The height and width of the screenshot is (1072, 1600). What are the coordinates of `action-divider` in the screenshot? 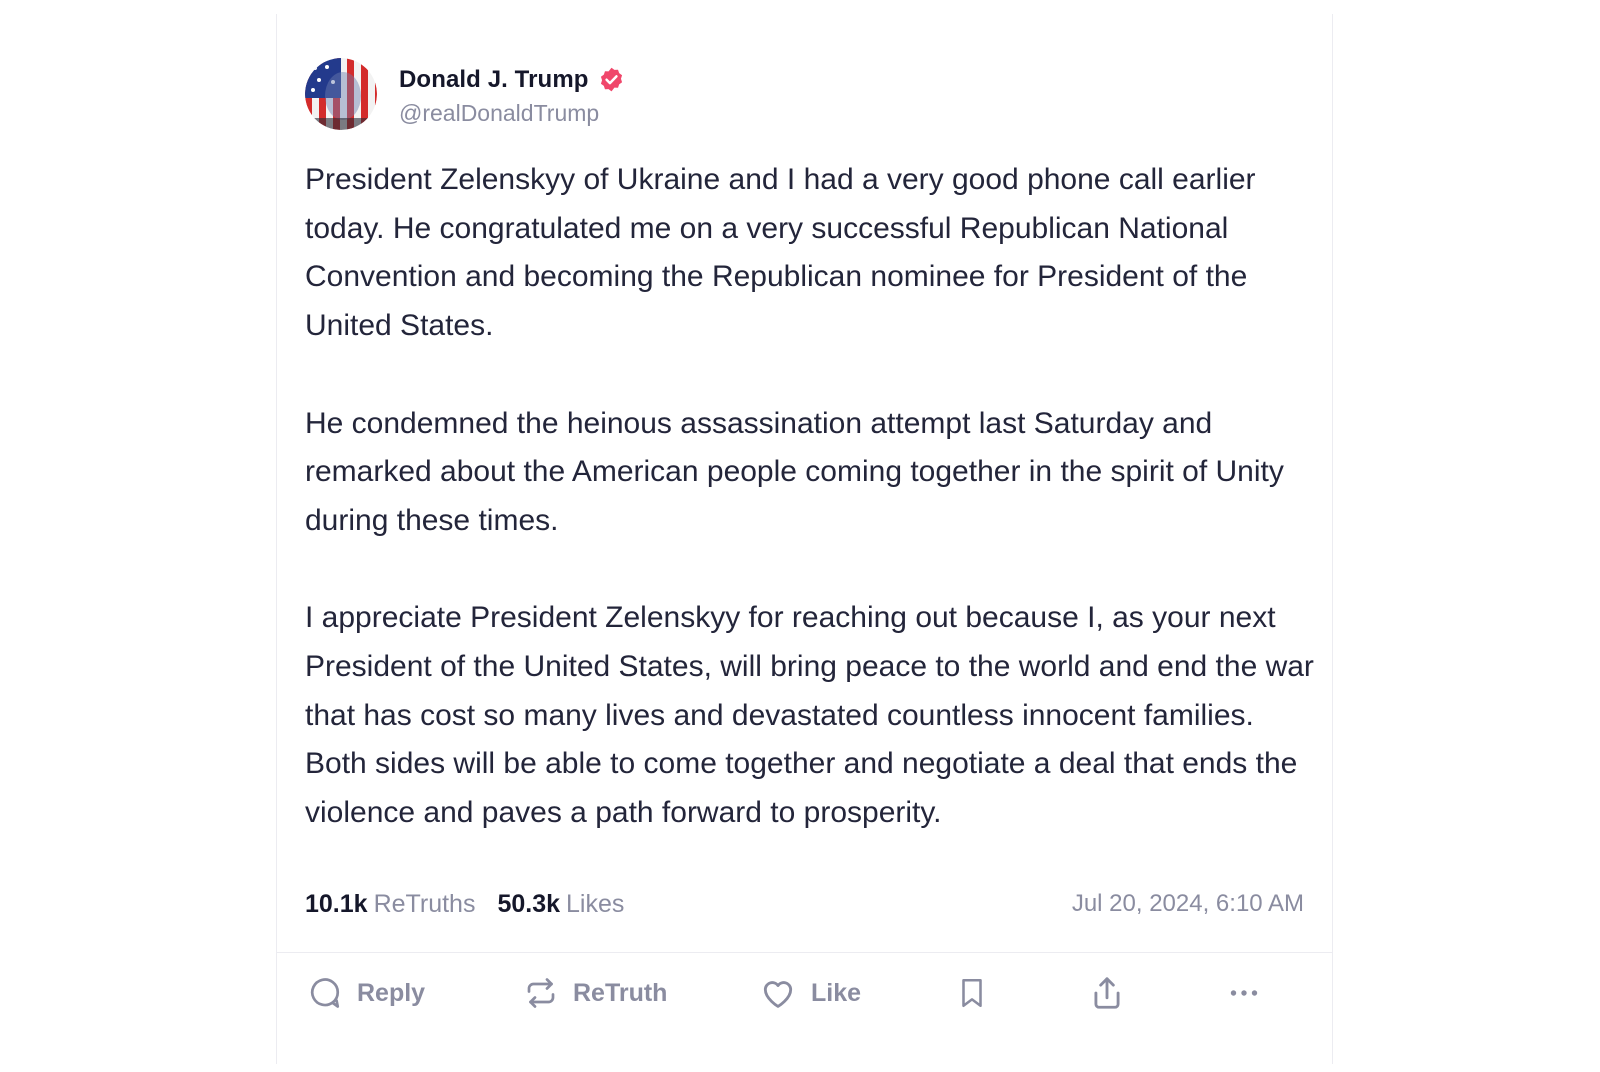 It's located at (804, 952).